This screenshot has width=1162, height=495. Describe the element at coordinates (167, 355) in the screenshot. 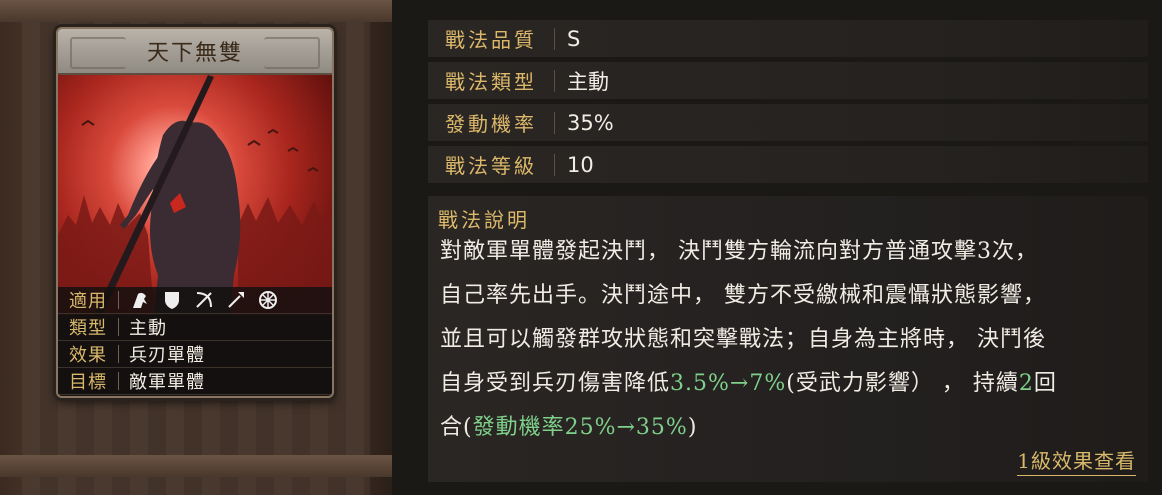

I see `attr-value: 兵刃單體` at that location.